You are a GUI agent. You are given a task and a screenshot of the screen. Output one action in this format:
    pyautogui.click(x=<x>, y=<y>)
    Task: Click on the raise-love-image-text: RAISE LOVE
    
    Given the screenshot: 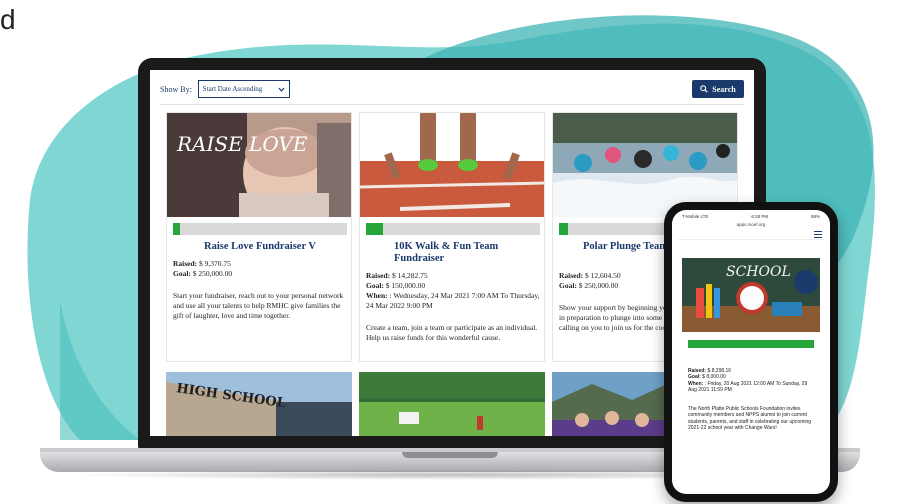 What is the action you would take?
    pyautogui.click(x=242, y=144)
    